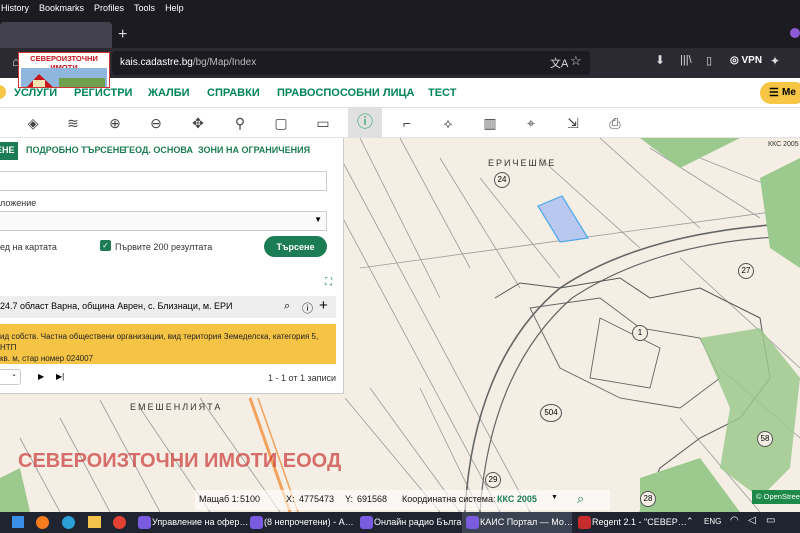 This screenshot has height=533, width=800. What do you see at coordinates (109, 8) in the screenshot?
I see `menu-profiles: Profiles` at bounding box center [109, 8].